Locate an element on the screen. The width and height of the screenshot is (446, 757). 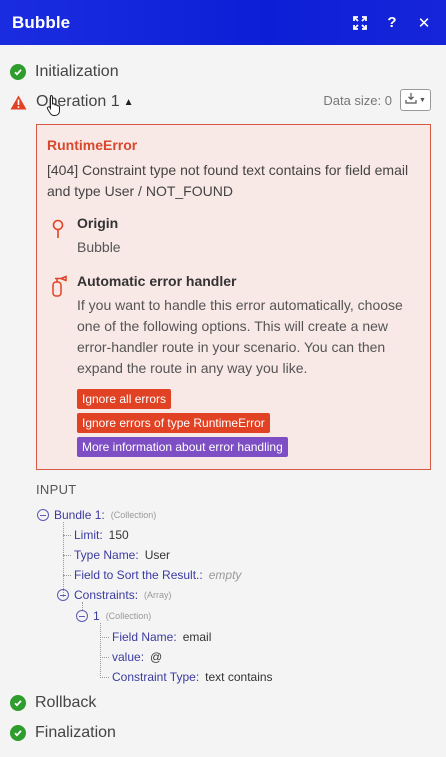
header-actions: ? ✕ is located at coordinates (392, 23).